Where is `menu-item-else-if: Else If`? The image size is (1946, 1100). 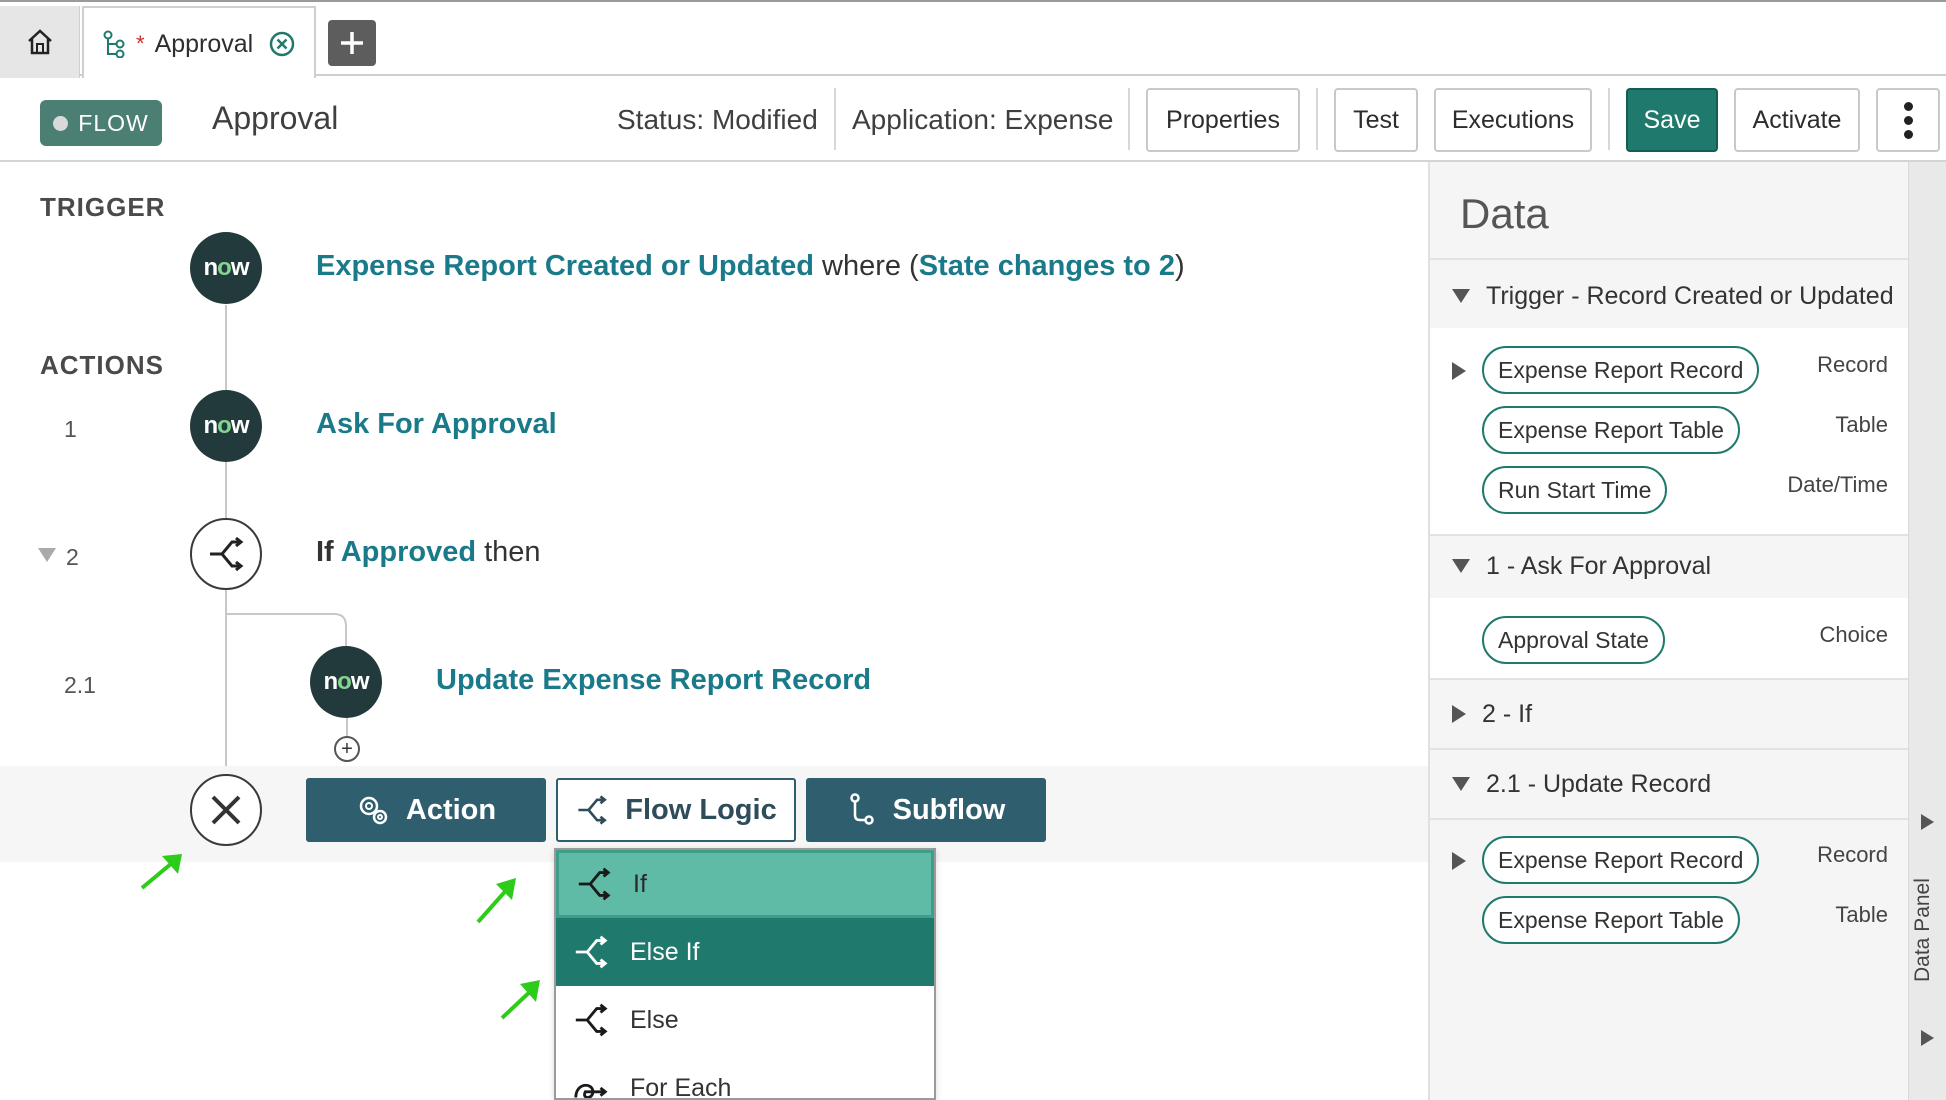 menu-item-else-if: Else If is located at coordinates (745, 952).